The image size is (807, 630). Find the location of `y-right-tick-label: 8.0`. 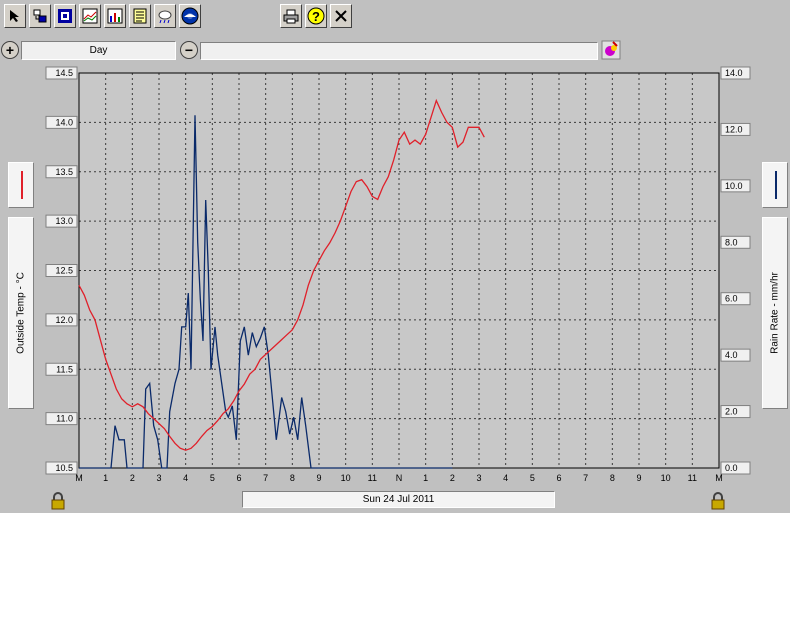

y-right-tick-label: 8.0 is located at coordinates (731, 242).